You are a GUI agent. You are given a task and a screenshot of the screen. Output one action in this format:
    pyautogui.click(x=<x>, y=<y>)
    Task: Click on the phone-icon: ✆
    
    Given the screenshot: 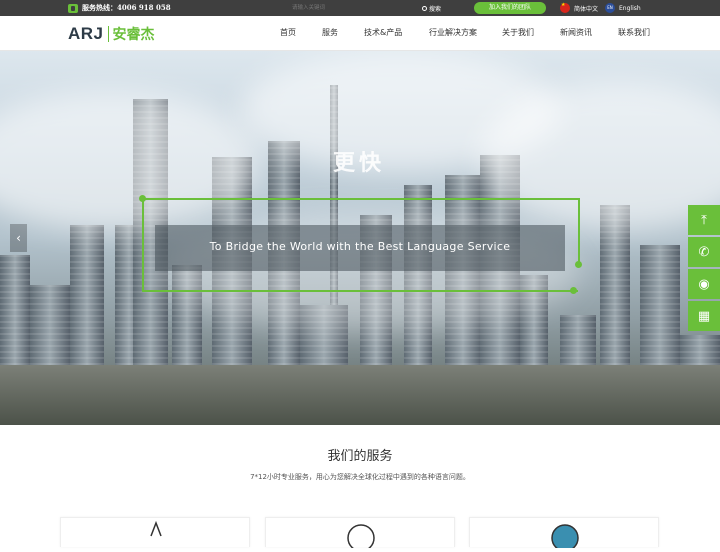 What is the action you would take?
    pyautogui.click(x=704, y=252)
    